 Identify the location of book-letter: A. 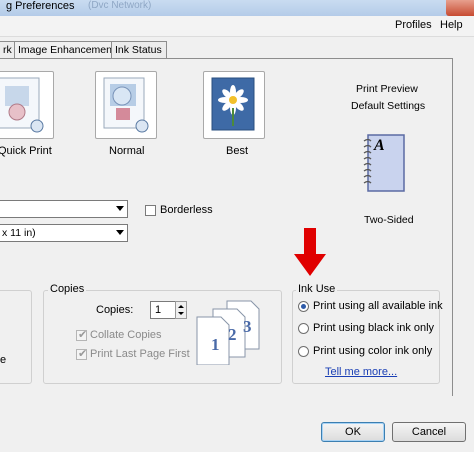
(379, 145).